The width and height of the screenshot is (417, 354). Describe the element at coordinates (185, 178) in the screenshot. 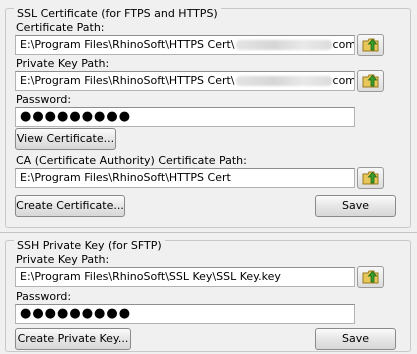

I see `ca-certificate-path-field: E:\Program Files\RhinoSoft\HTTPS Cert` at that location.